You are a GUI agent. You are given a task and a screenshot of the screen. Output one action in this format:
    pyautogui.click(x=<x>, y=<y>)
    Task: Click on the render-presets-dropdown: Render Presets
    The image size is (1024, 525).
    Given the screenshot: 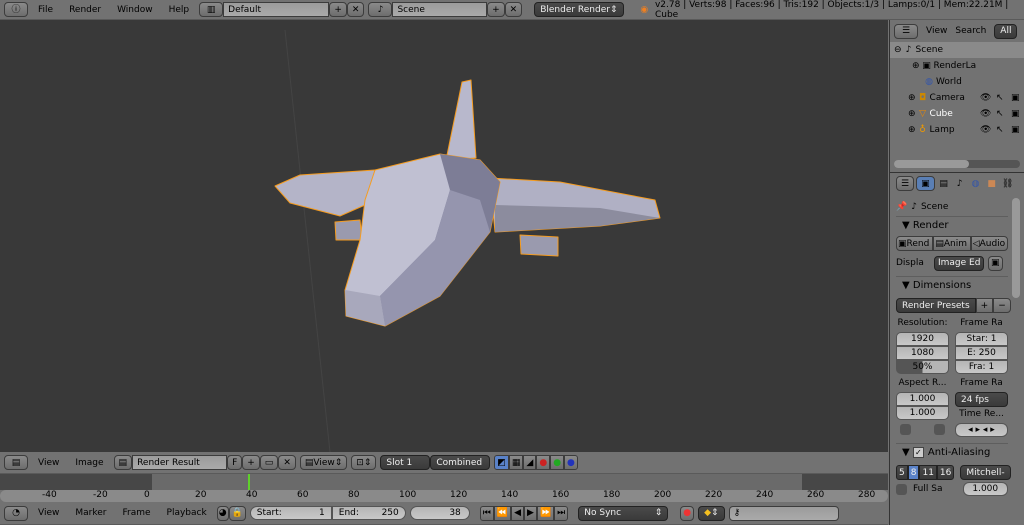 What is the action you would take?
    pyautogui.click(x=936, y=305)
    